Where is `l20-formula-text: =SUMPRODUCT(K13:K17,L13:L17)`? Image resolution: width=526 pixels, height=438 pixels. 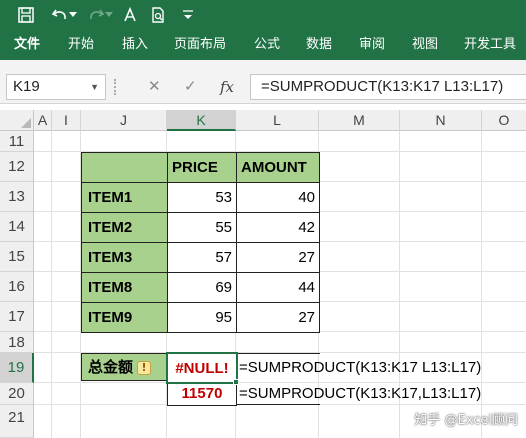
l20-formula-text: =SUMPRODUCT(K13:K17,L13:L17) is located at coordinates (360, 393).